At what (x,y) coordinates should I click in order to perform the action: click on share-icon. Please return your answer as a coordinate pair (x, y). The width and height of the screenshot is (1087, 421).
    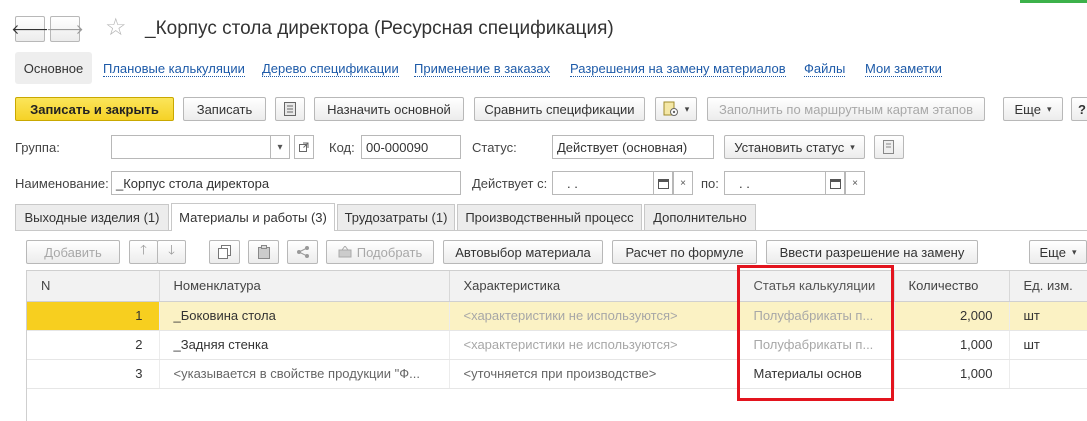
    Looking at the image, I should click on (302, 252).